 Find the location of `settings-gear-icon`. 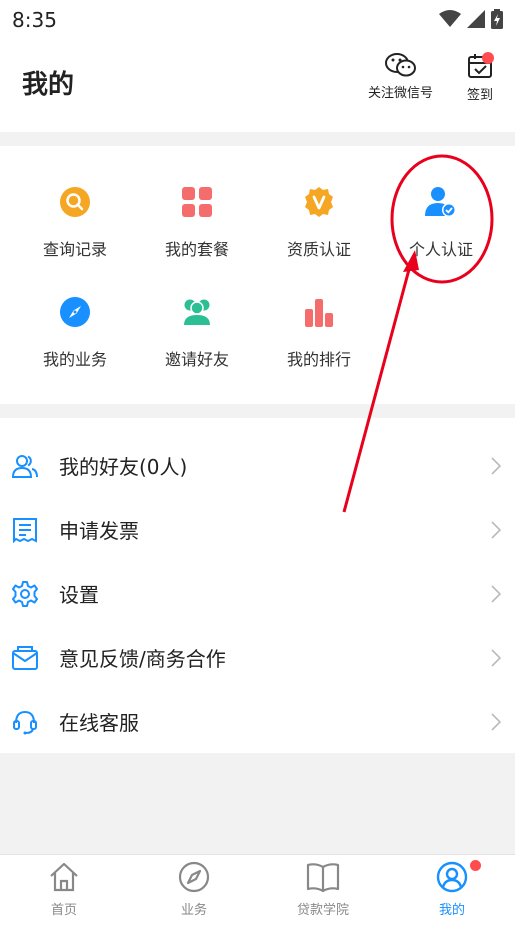

settings-gear-icon is located at coordinates (25, 594).